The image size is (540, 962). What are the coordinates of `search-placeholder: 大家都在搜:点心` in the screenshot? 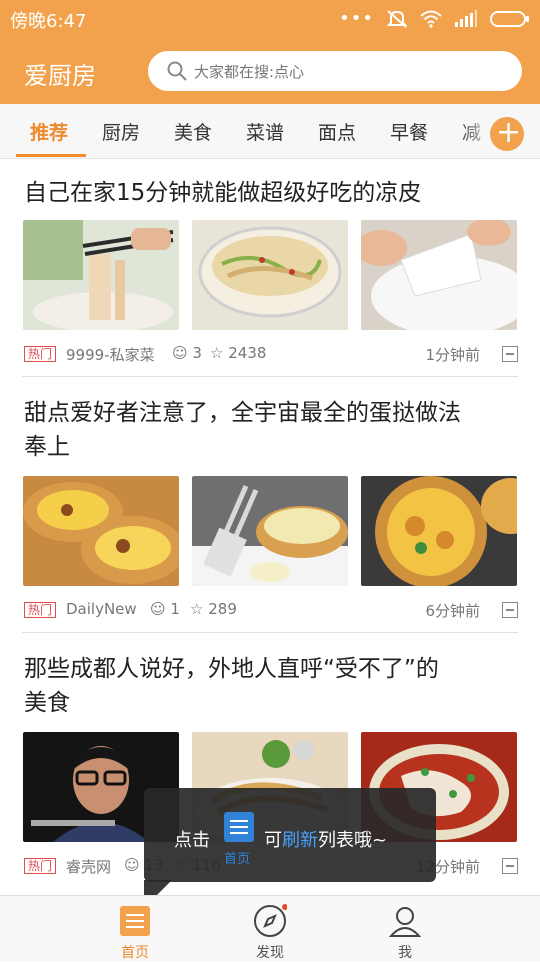 It's located at (249, 72).